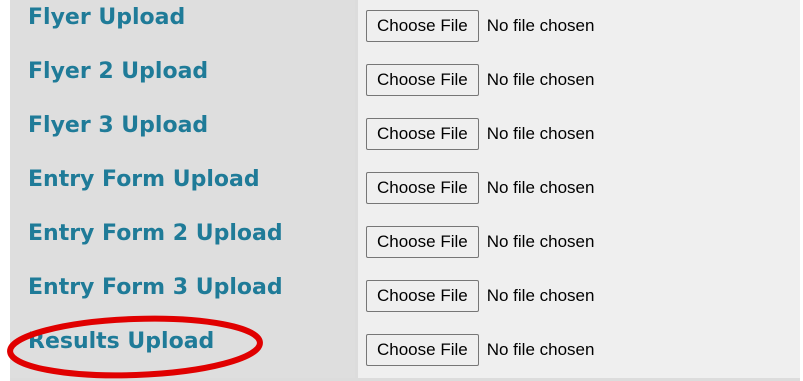 This screenshot has width=803, height=381. I want to click on label-cell: Entry Form Upload, so click(182, 189).